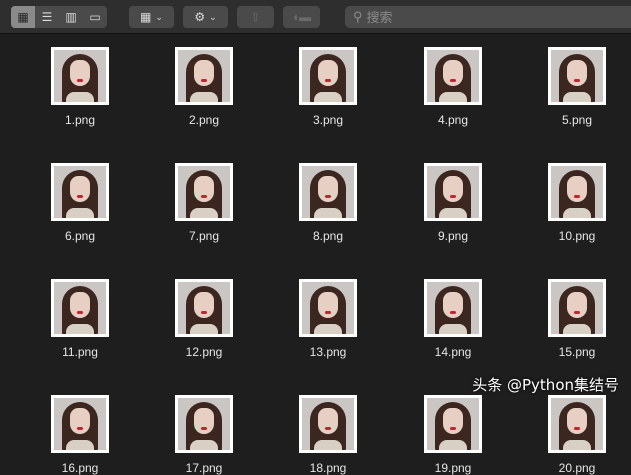  Describe the element at coordinates (255, 17) in the screenshot. I see `share-button: ⇧` at that location.